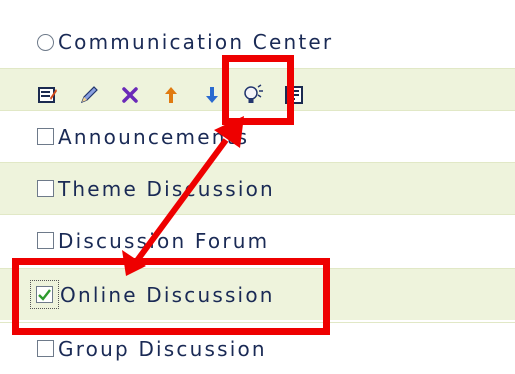 This screenshot has height=374, width=515. Describe the element at coordinates (183, 196) in the screenshot. I see `annotation-arrow` at that location.